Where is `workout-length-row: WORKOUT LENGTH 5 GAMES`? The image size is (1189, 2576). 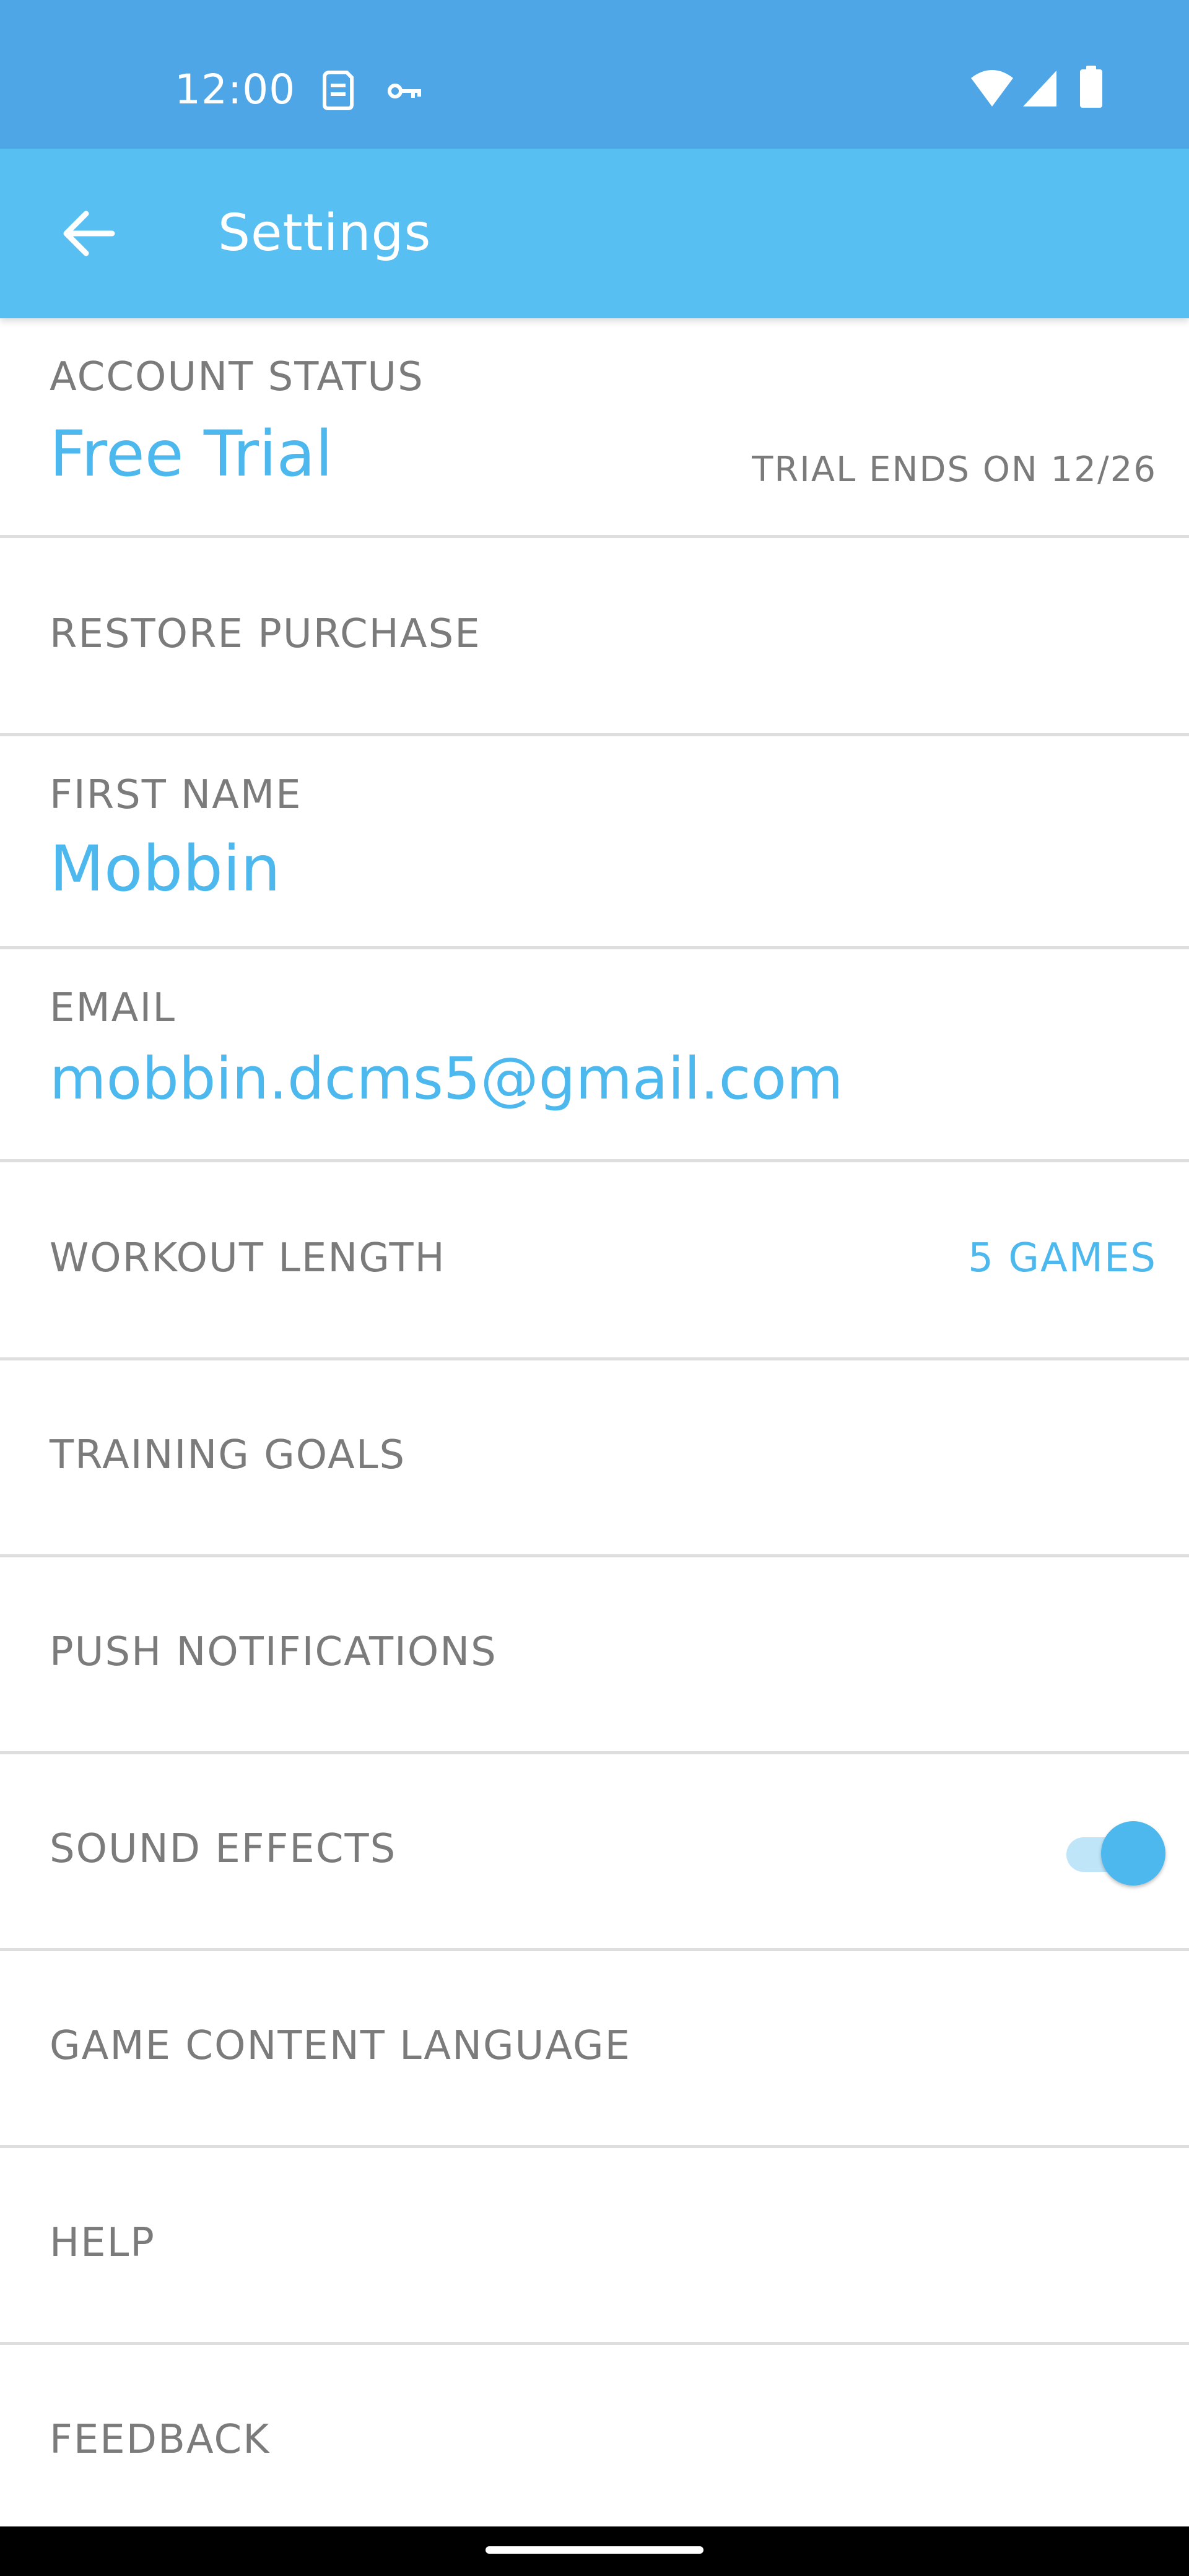
workout-length-row: WORKOUT LENGTH 5 GAMES is located at coordinates (594, 1261).